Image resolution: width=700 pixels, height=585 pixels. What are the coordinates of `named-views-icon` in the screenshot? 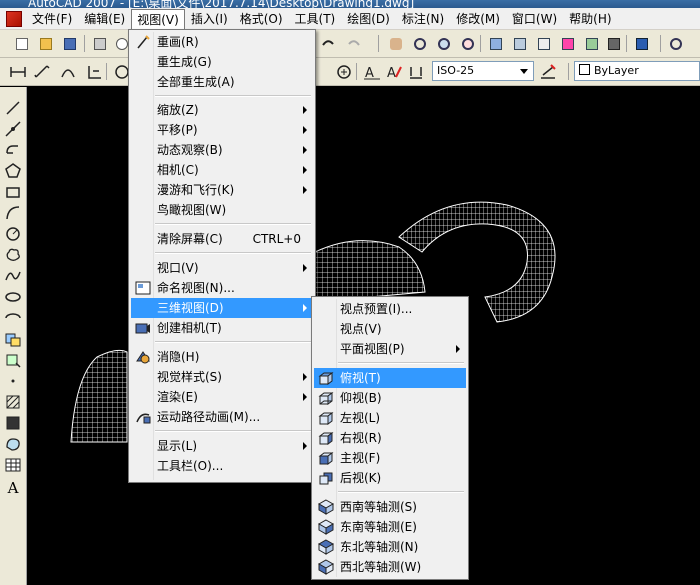 It's located at (143, 288).